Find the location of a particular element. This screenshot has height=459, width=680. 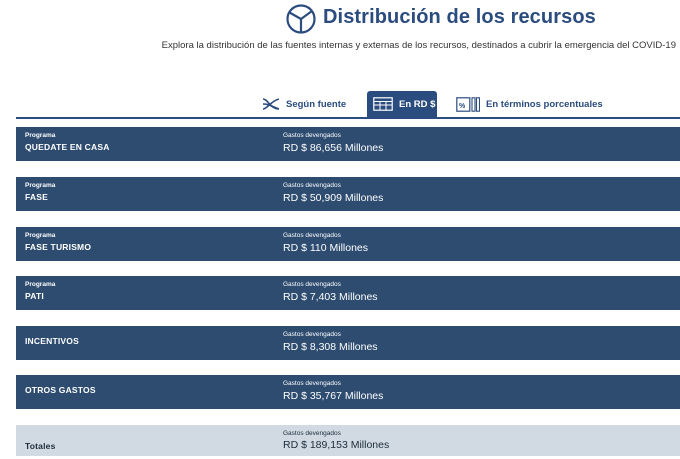

gasto-value: RD $ 86,656 Millones is located at coordinates (333, 148).